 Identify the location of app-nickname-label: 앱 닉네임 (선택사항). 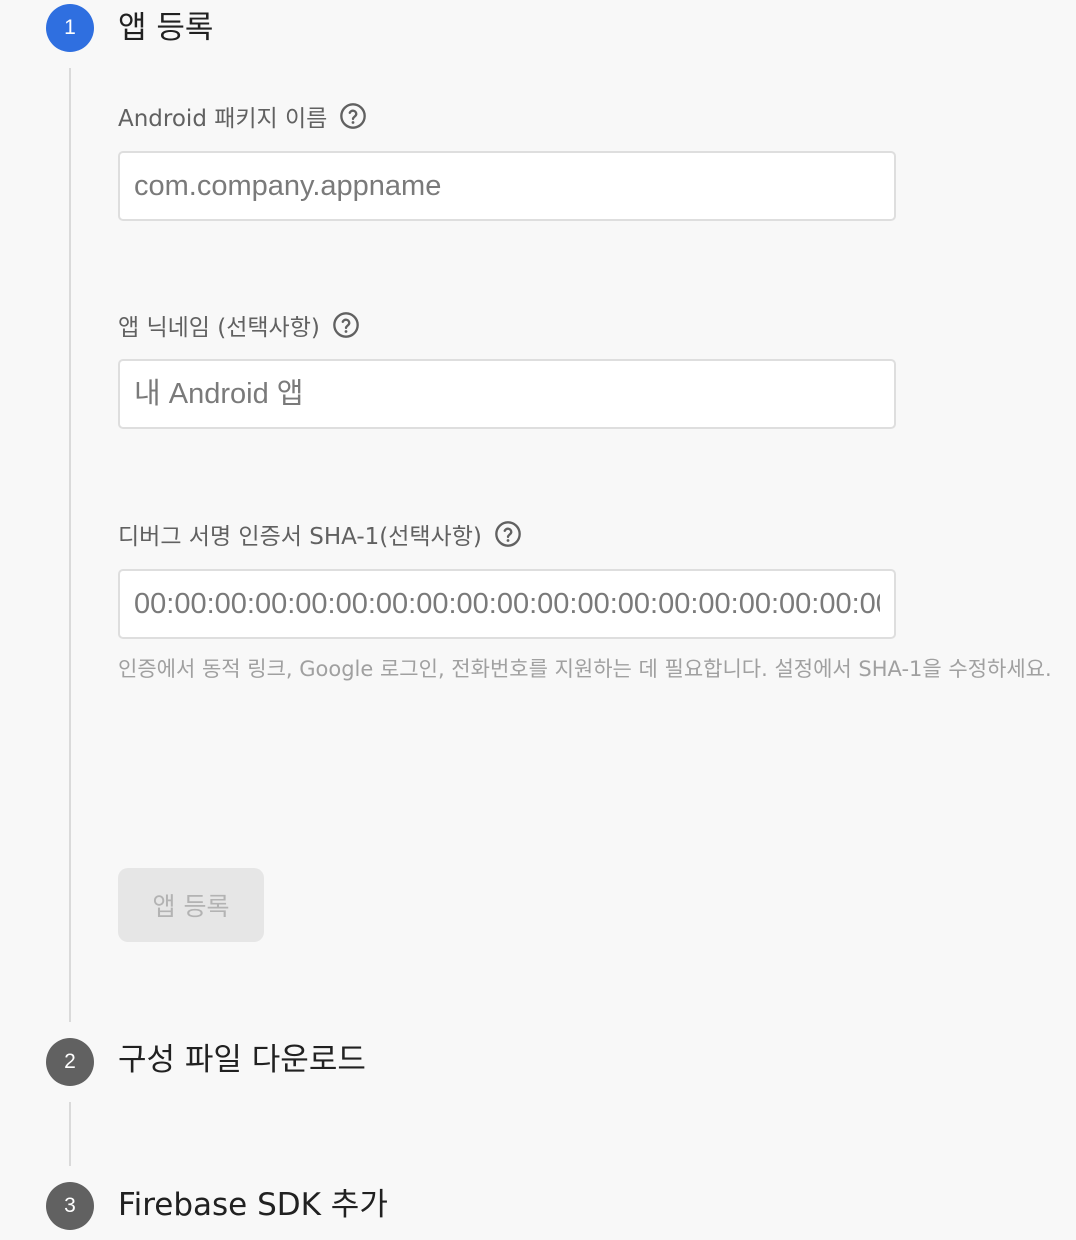
(239, 325).